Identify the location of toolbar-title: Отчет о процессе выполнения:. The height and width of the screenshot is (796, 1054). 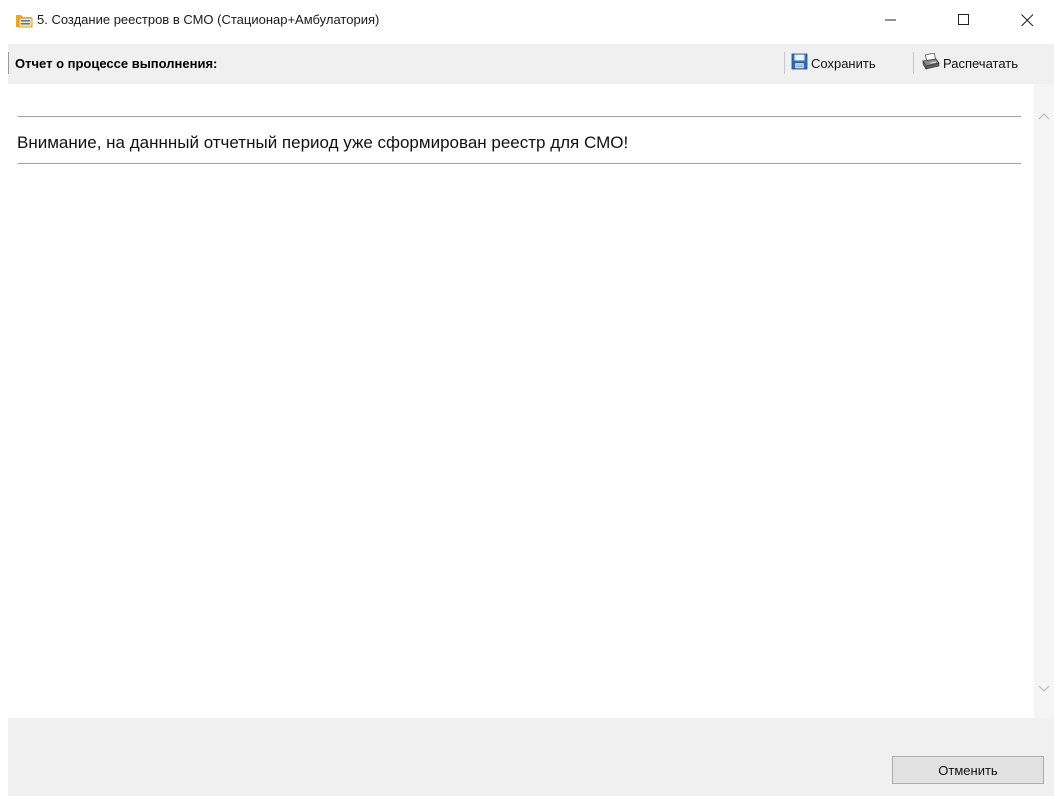
(116, 63).